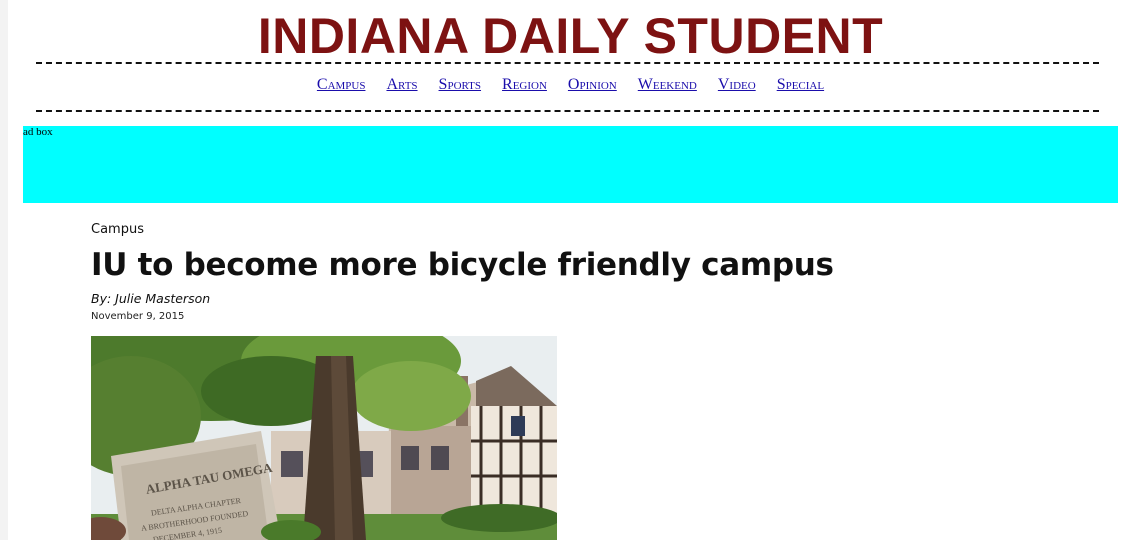 The width and height of the screenshot is (1141, 540). I want to click on article-date: November 9, 2015, so click(138, 316).